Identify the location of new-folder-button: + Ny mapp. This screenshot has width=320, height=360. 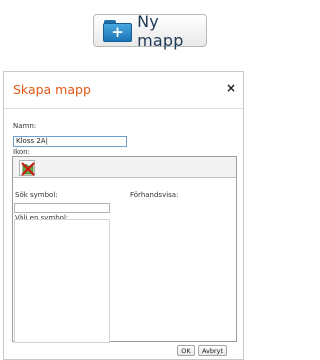
(150, 30).